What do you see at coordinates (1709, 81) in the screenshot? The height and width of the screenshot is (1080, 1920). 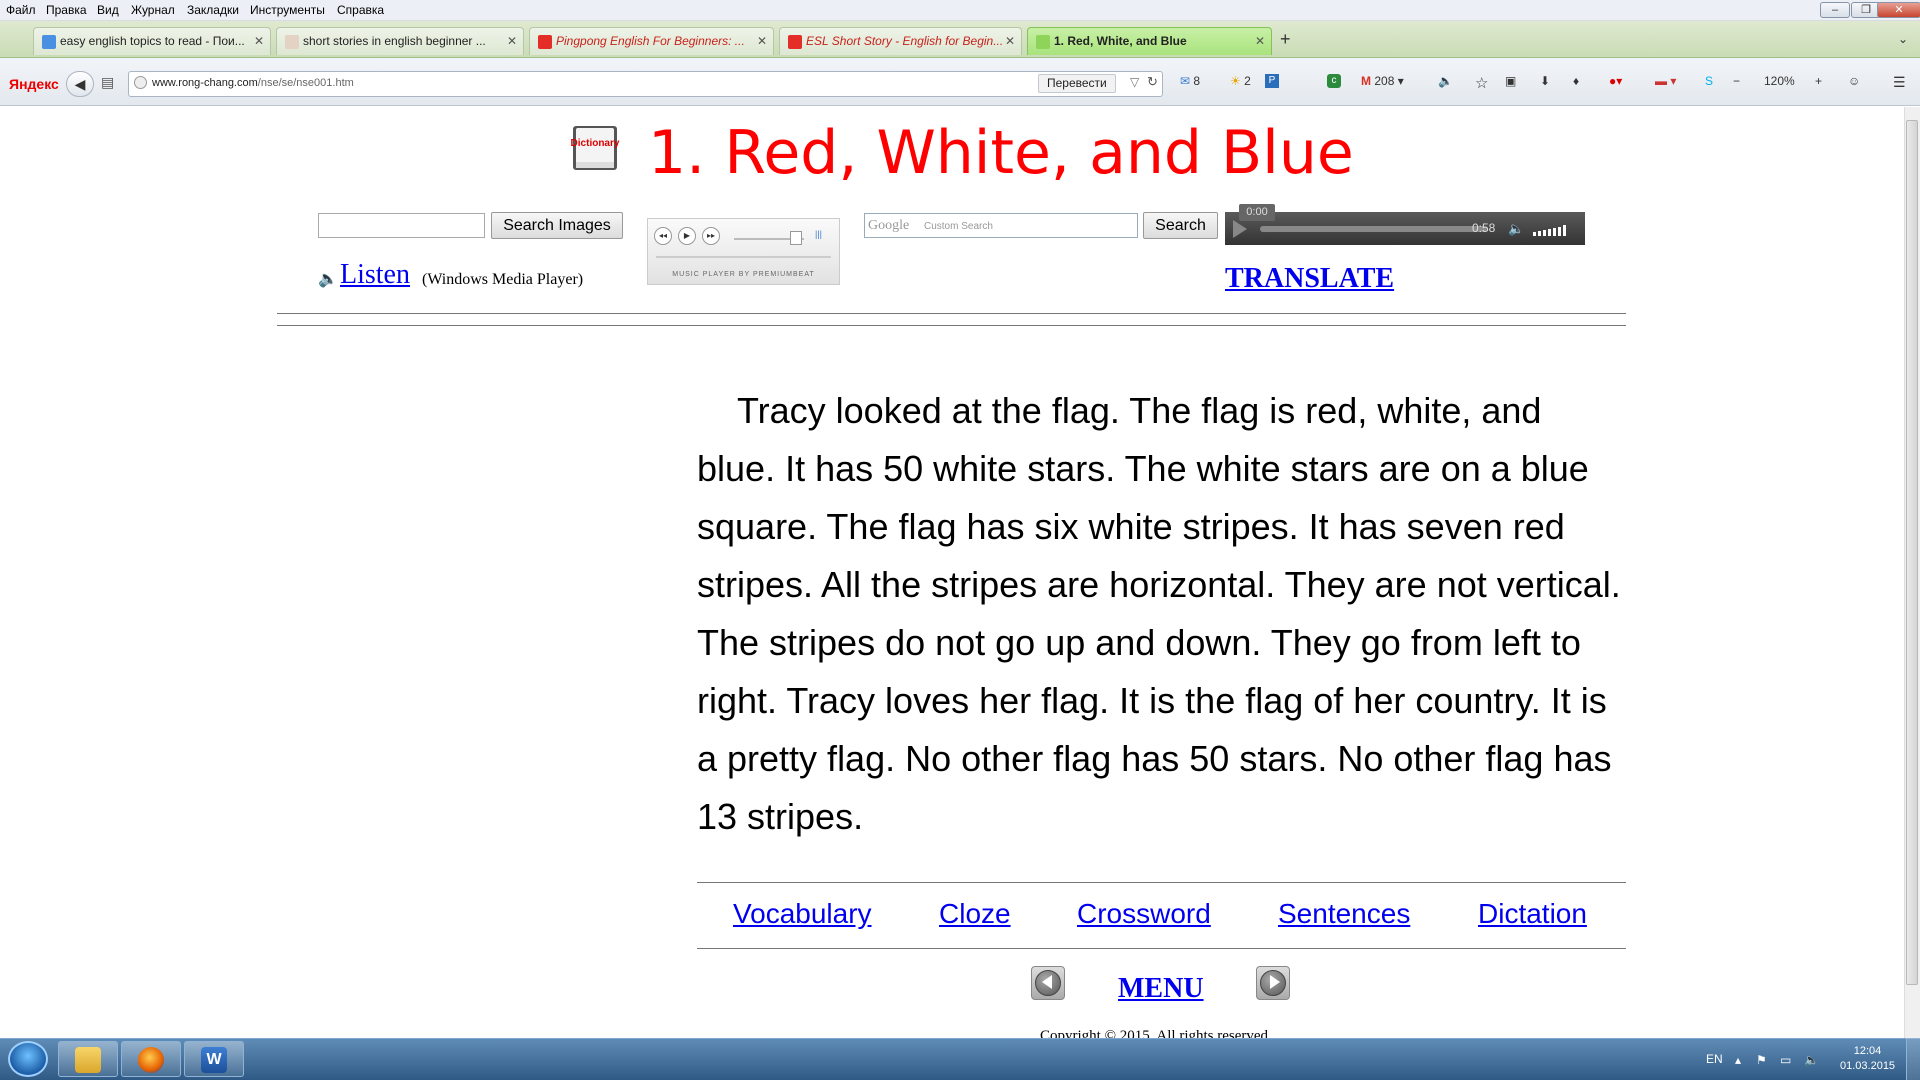 I see `skype-icon: S` at bounding box center [1709, 81].